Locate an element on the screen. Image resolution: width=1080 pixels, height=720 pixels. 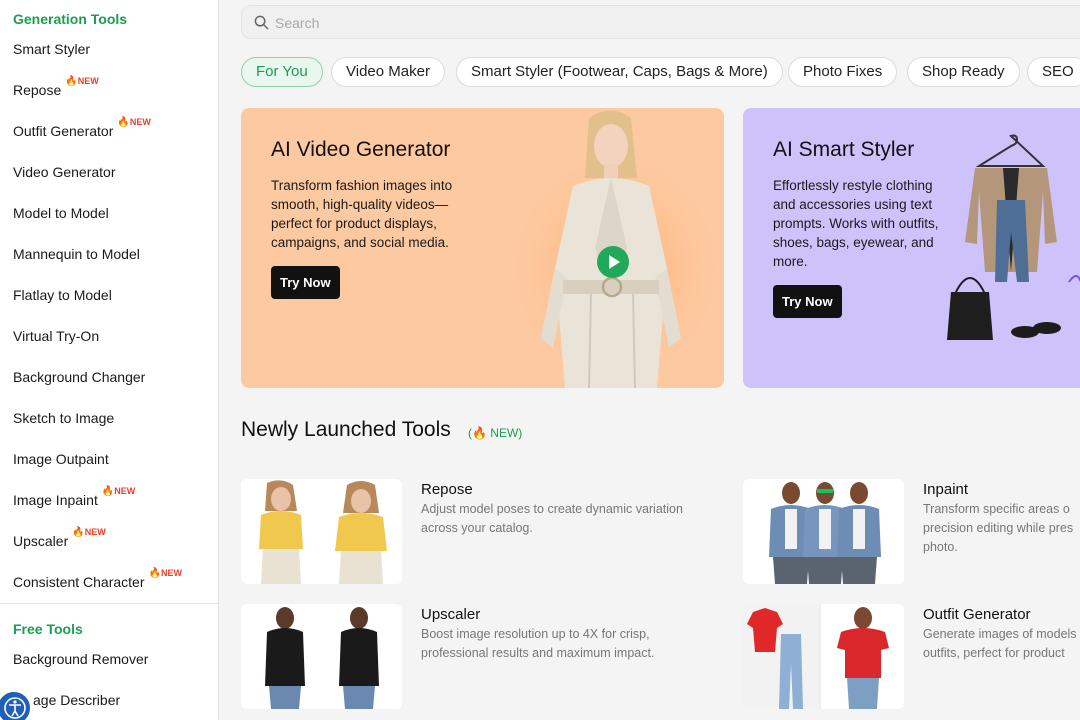
banner-desc-line: smooth, high-quality videos— is located at coordinates (360, 204).